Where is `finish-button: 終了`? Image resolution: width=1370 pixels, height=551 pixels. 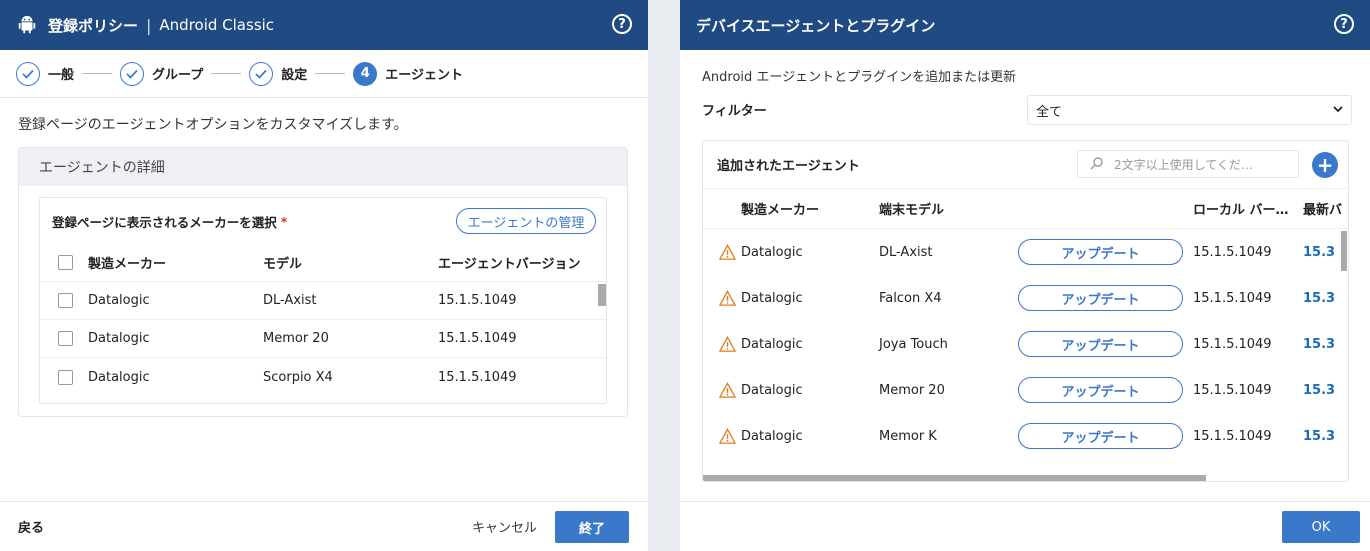
finish-button: 終了 is located at coordinates (592, 527).